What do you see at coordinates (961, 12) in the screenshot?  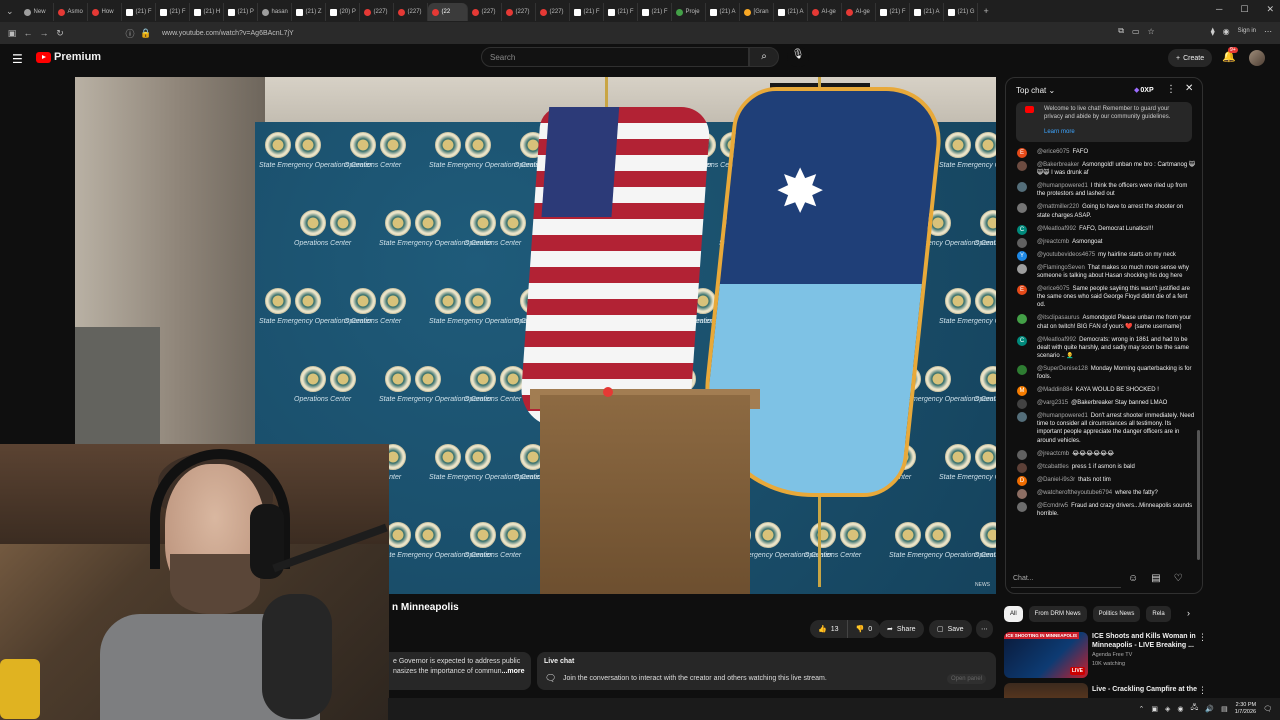 I see `browser-tab: (21) G` at bounding box center [961, 12].